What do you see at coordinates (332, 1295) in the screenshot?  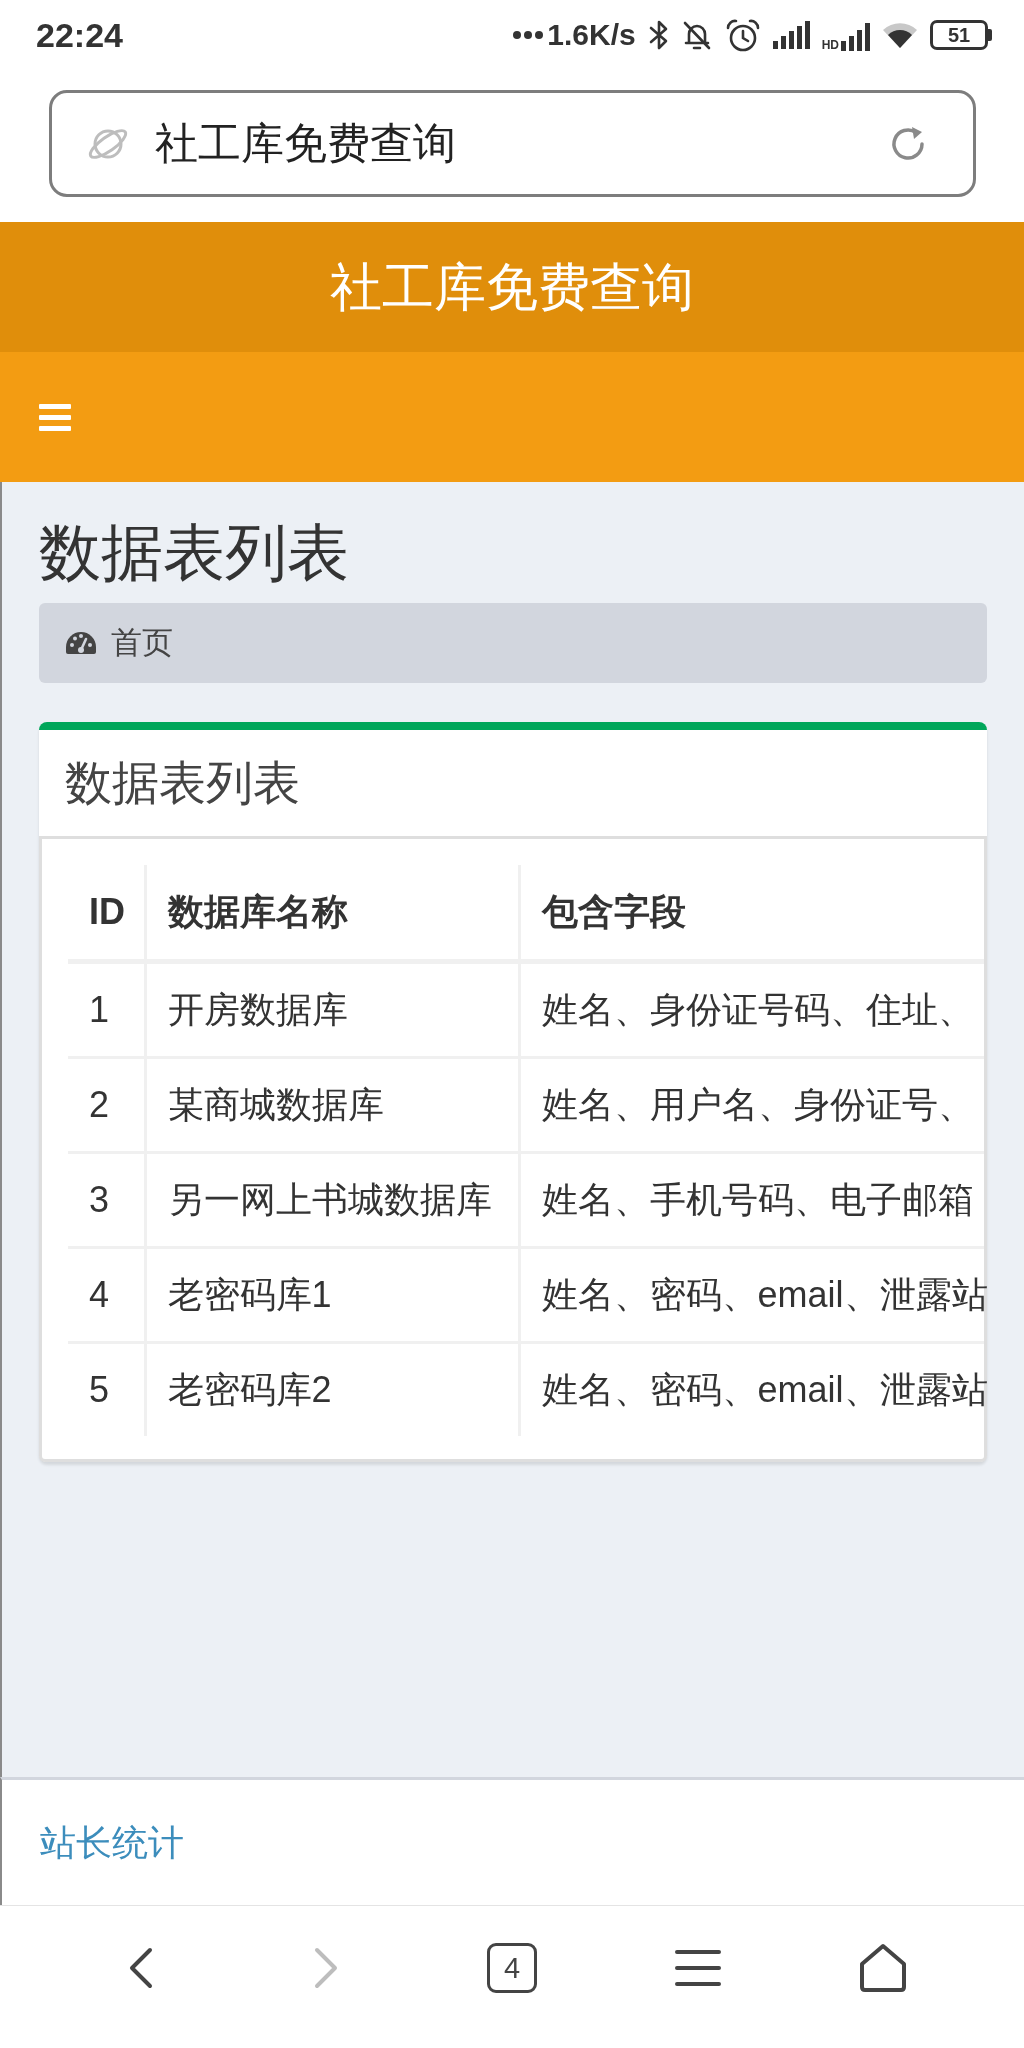 I see `table-cell: 老密码库1` at bounding box center [332, 1295].